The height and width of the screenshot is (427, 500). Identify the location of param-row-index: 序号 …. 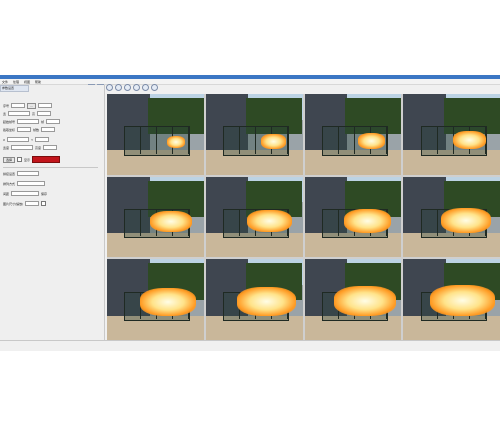
(28, 105).